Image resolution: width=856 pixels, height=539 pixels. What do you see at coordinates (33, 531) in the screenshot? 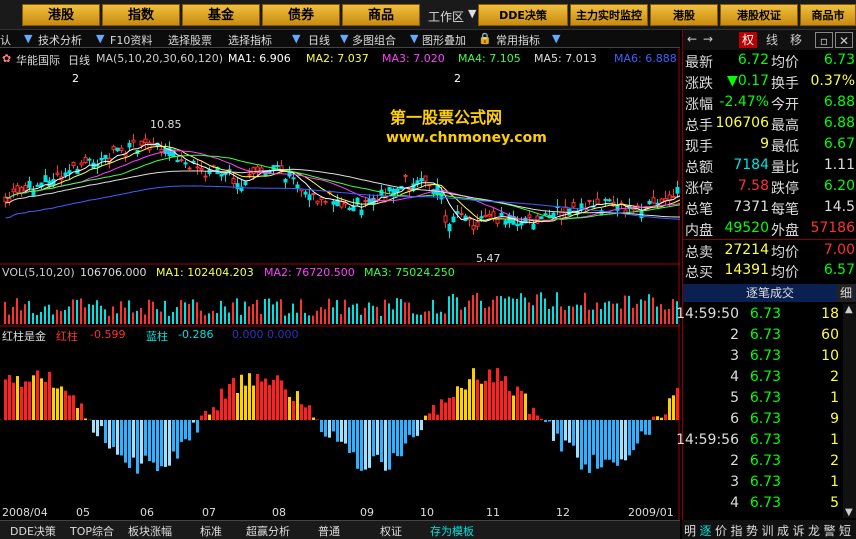
I see `bottom-tab-dde: DDE决策` at bounding box center [33, 531].